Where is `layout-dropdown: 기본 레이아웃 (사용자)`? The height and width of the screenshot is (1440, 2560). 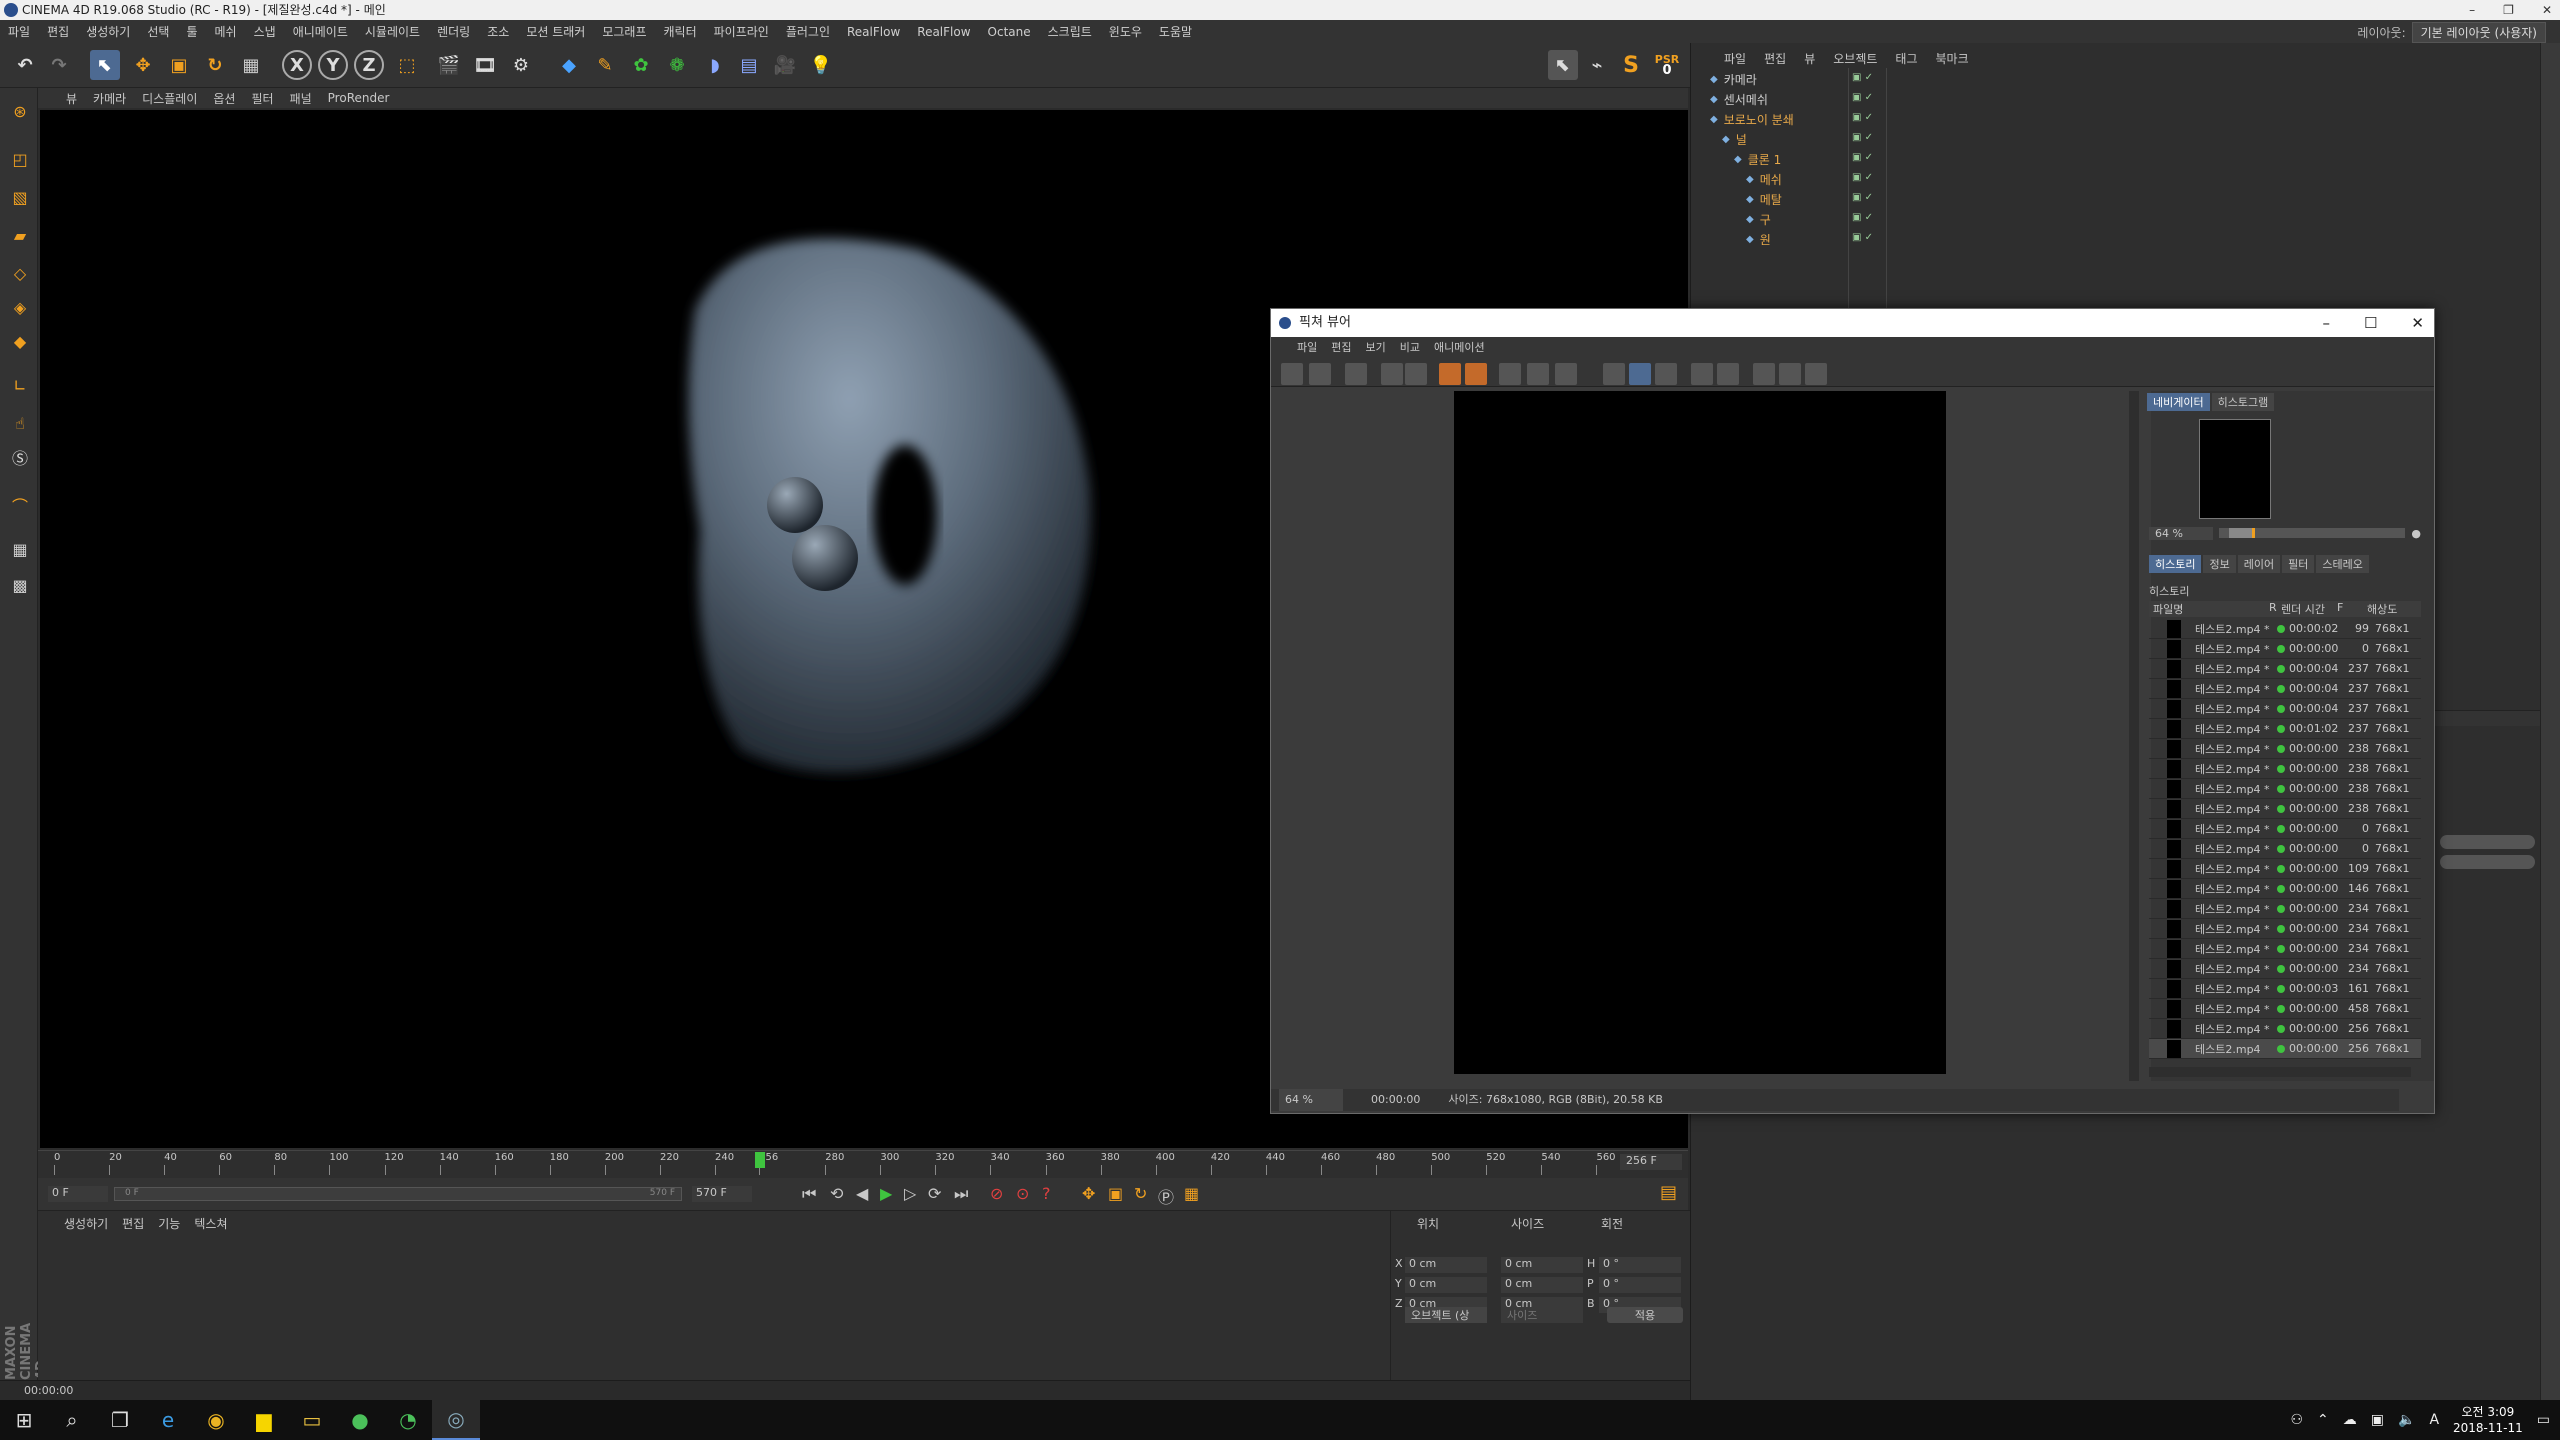
layout-dropdown: 기본 레이아웃 (사용자) is located at coordinates (2478, 32).